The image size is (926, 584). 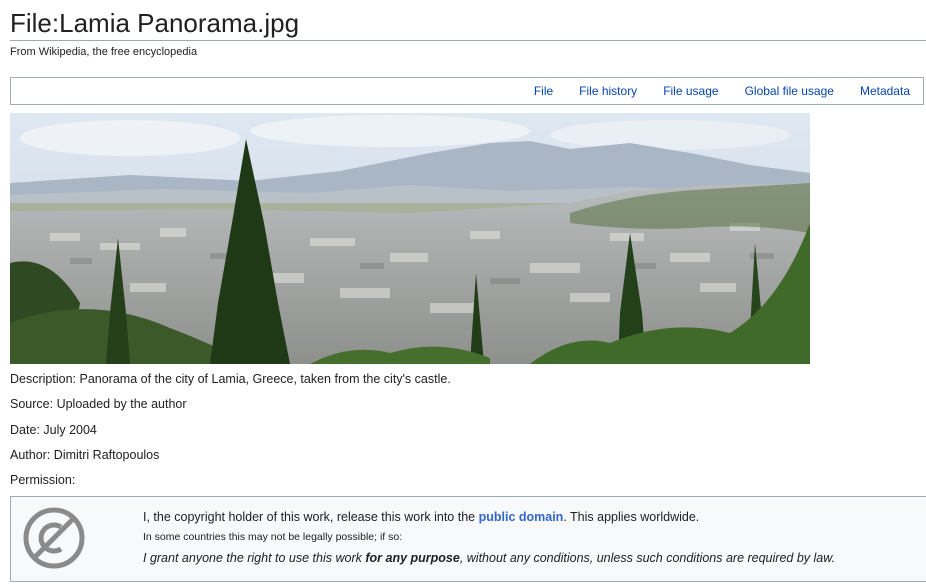 I want to click on page-title: File:Lamia Panorama.jpg, so click(x=468, y=23).